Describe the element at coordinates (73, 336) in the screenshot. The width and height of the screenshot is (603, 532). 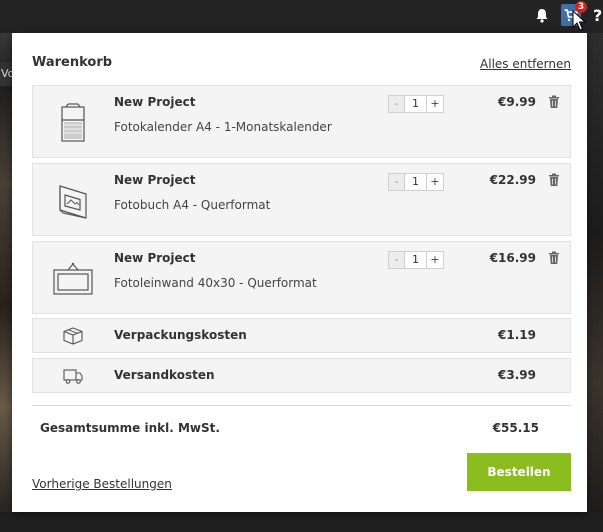
I see `box-icon` at that location.